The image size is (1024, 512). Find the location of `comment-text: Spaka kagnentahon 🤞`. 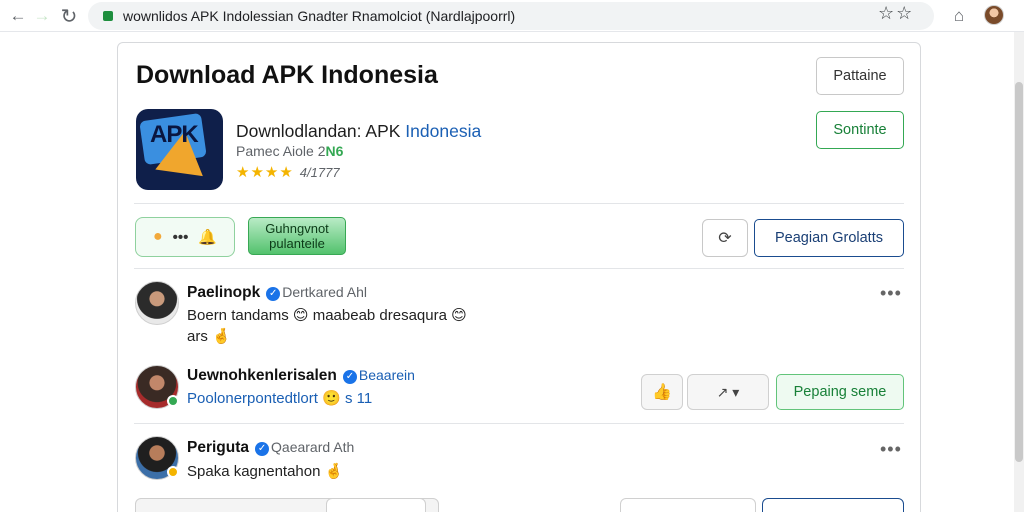

comment-text: Spaka kagnentahon 🤞 is located at coordinates (265, 471).